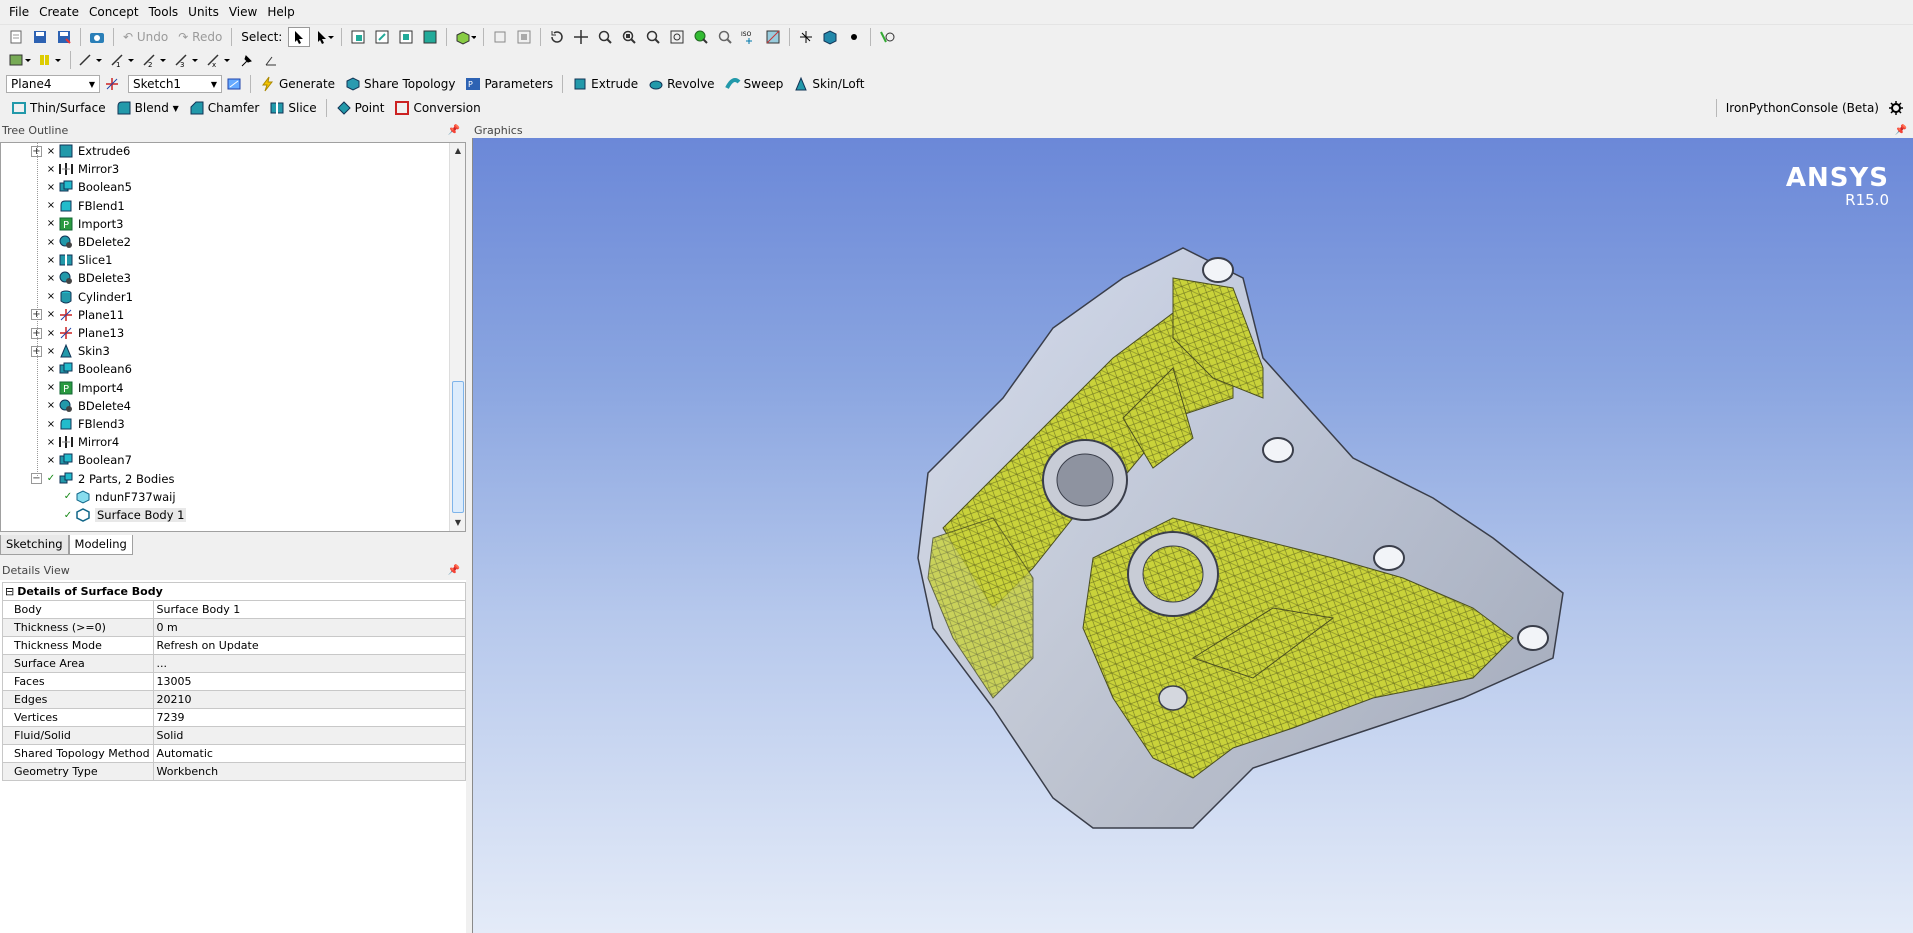  I want to click on ironpython-console-button: IronPythonConsole (Beta), so click(1802, 108).